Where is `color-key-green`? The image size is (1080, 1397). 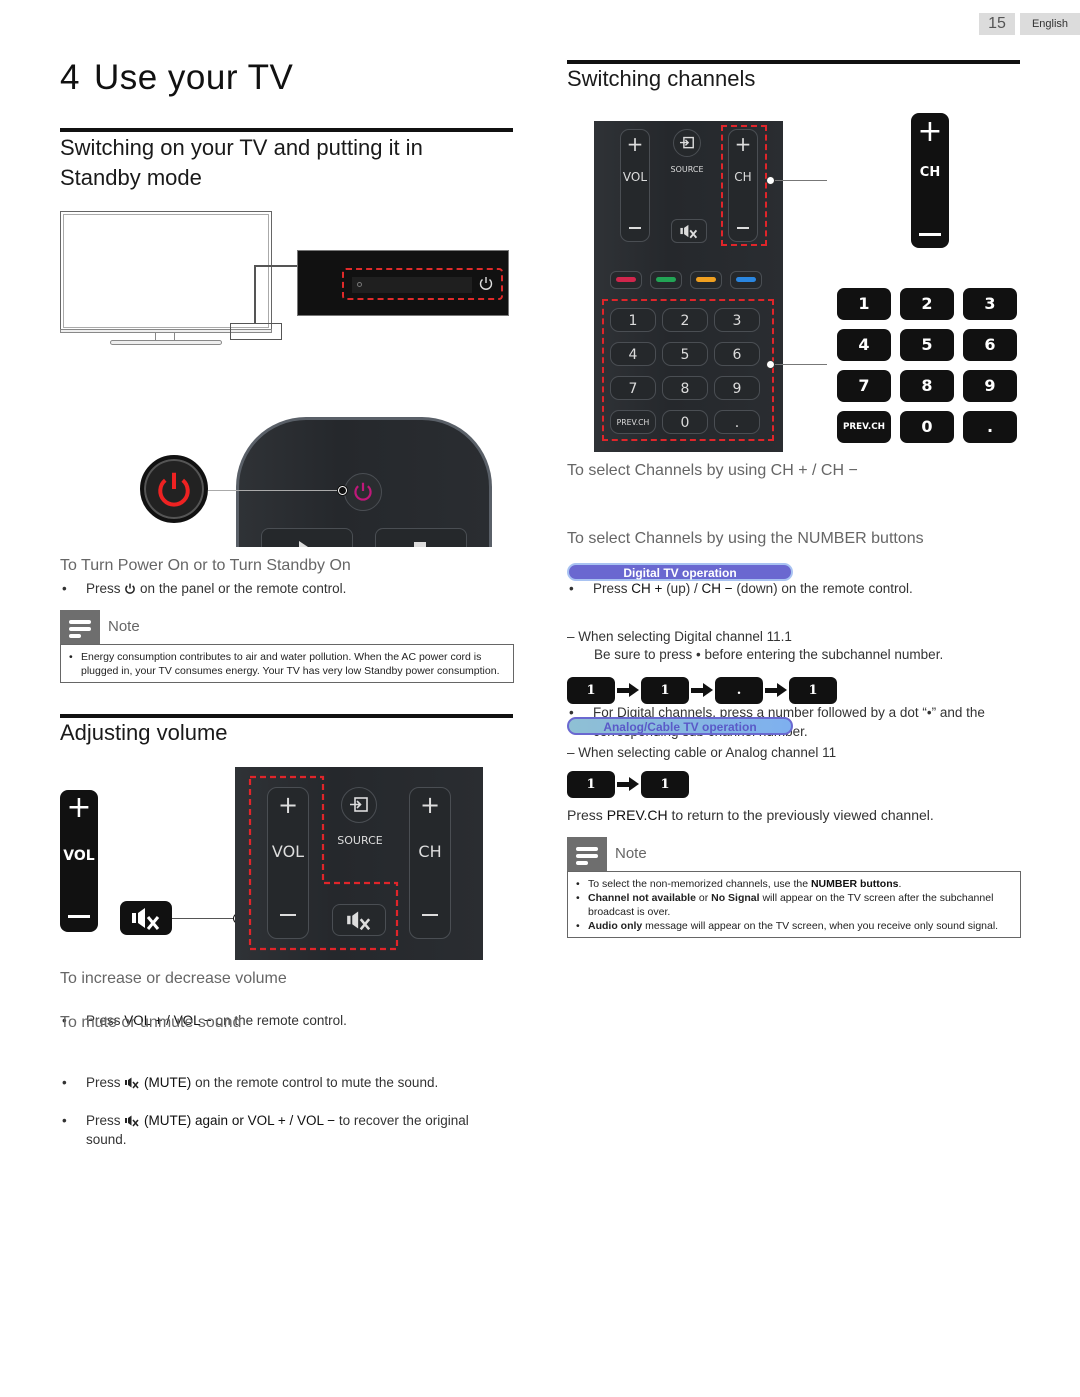
color-key-green is located at coordinates (666, 280).